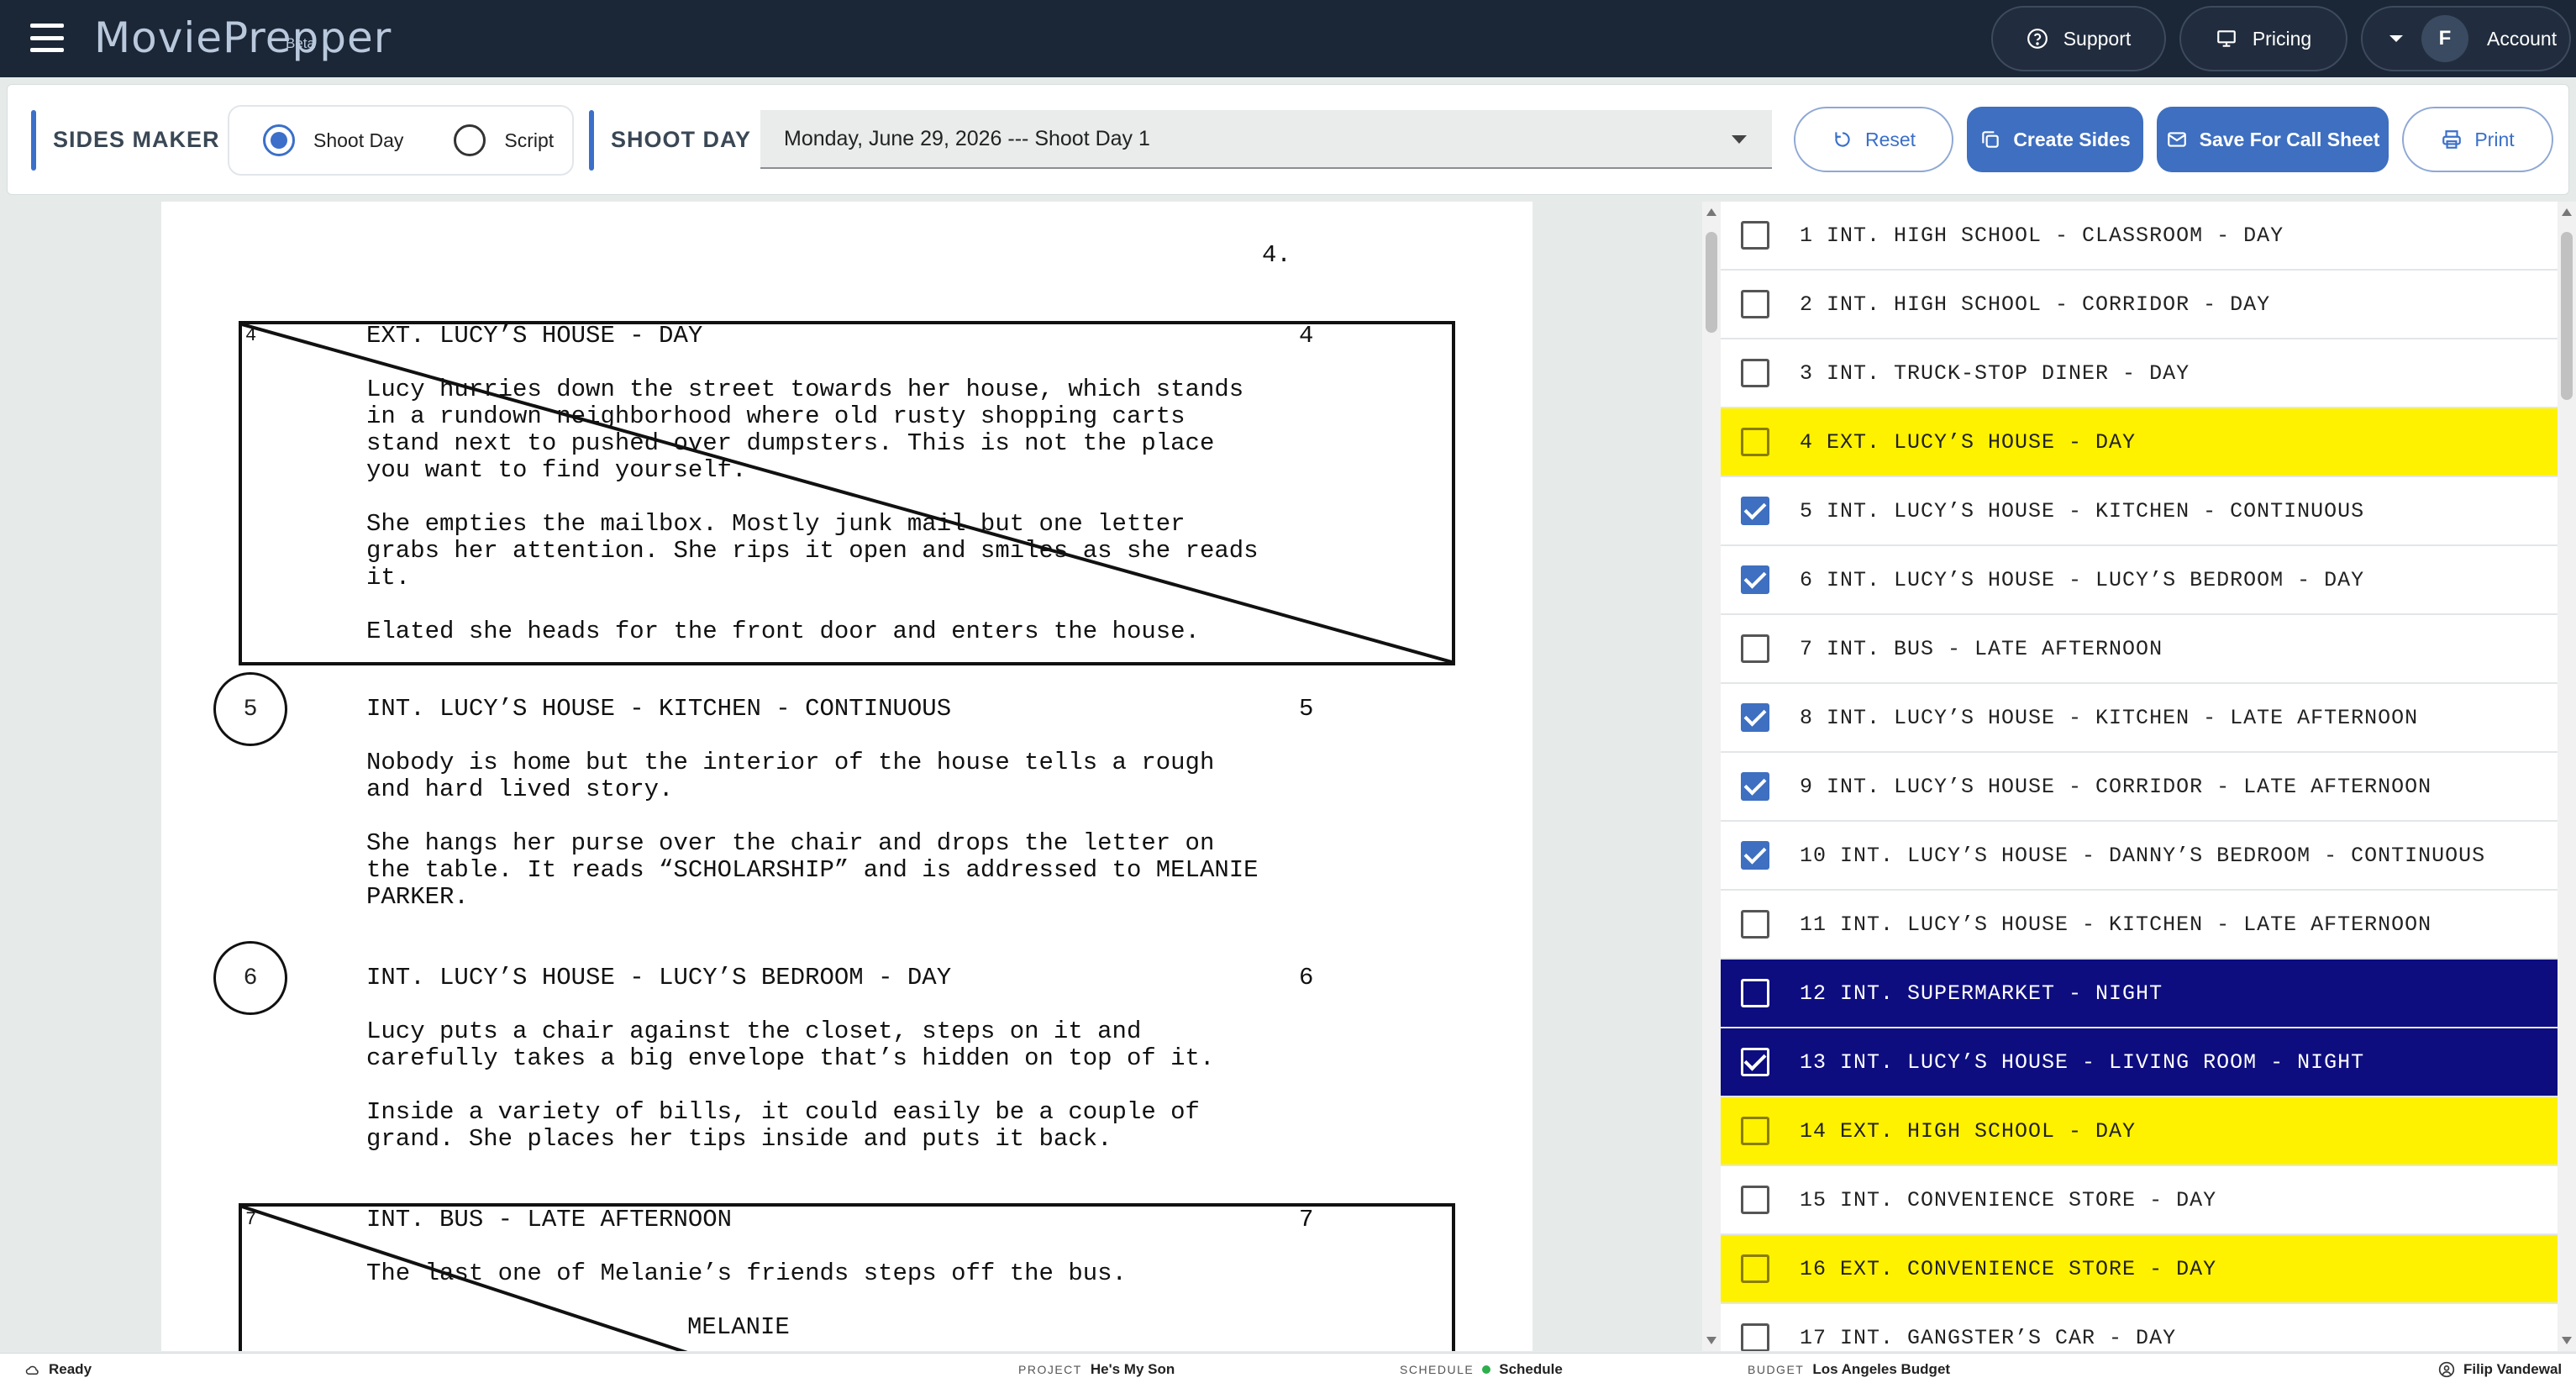  I want to click on scene-heading: EXT. LUCY’S HOUSE - DAY, so click(534, 336).